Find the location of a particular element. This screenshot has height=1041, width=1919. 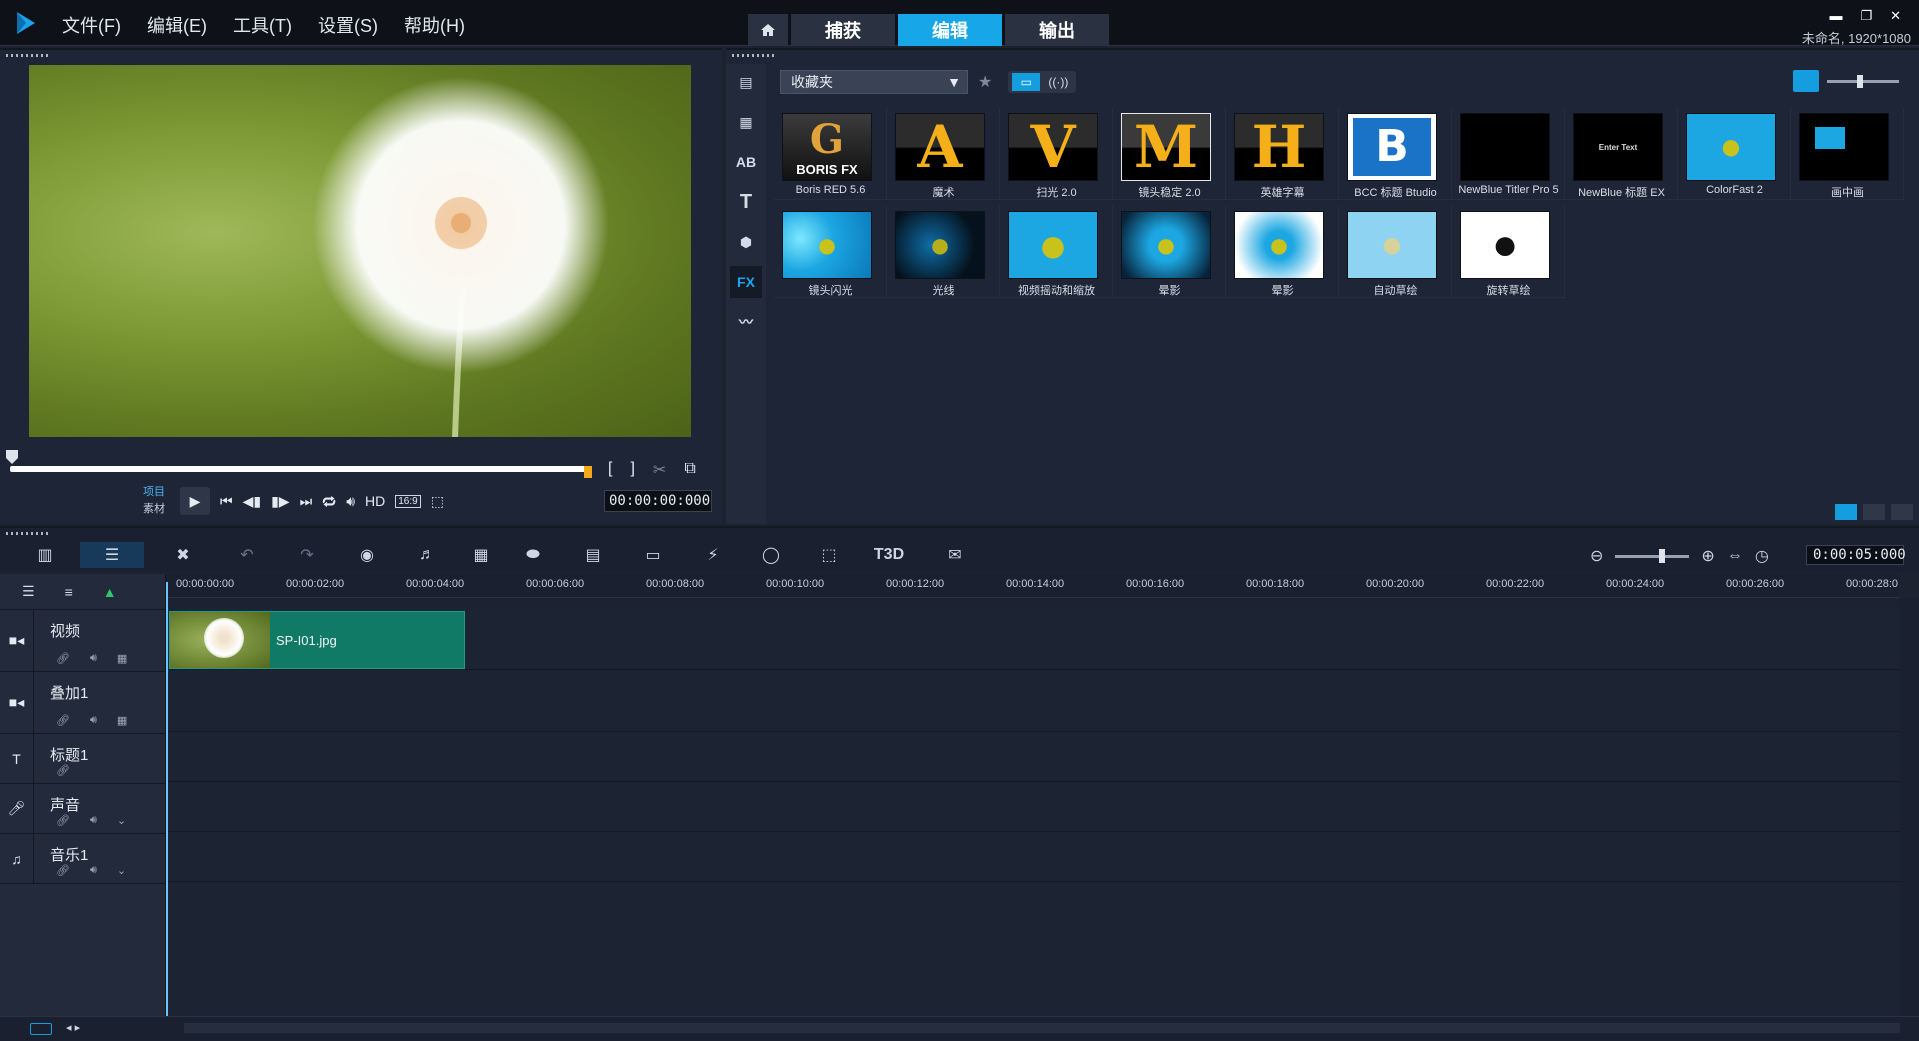

slider-knob is located at coordinates (1662, 555).